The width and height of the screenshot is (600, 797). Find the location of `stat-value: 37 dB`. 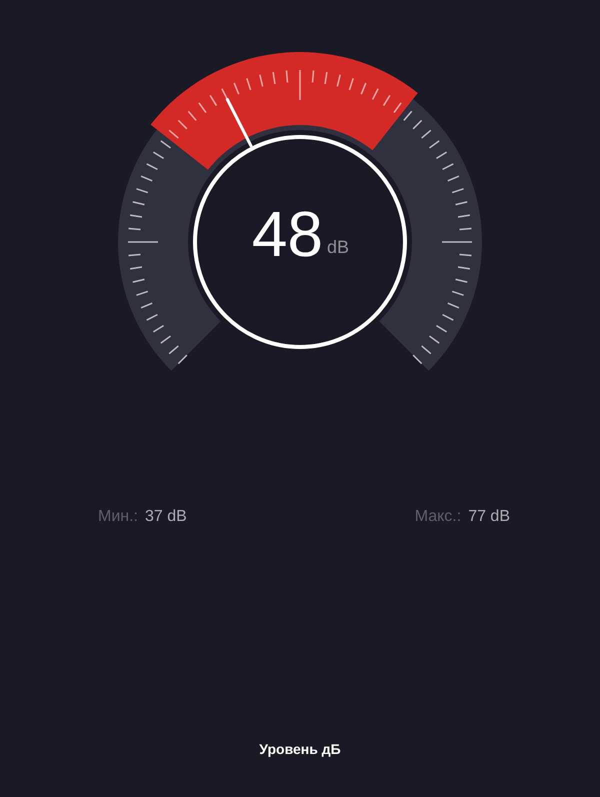

stat-value: 37 dB is located at coordinates (166, 517).